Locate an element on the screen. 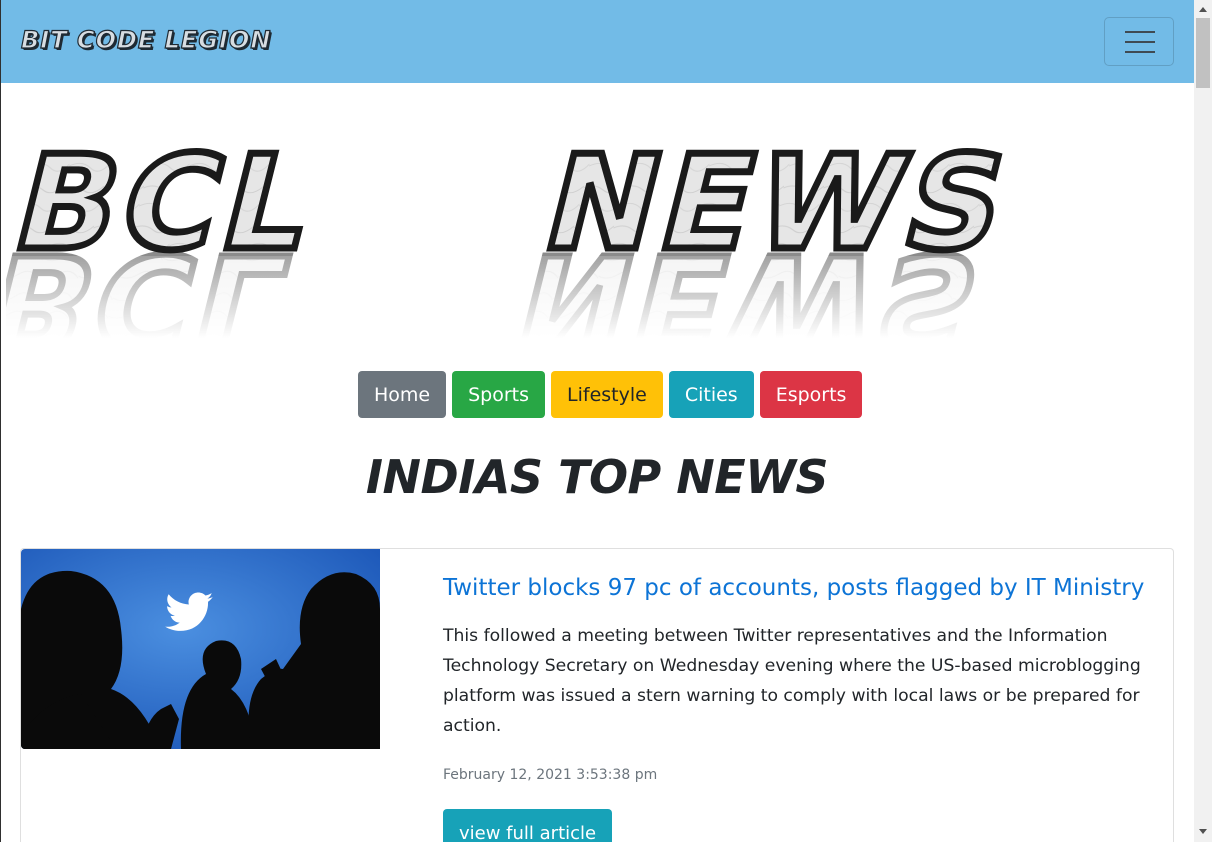 The height and width of the screenshot is (842, 1212). view-full-article-button: view full article is located at coordinates (528, 825).